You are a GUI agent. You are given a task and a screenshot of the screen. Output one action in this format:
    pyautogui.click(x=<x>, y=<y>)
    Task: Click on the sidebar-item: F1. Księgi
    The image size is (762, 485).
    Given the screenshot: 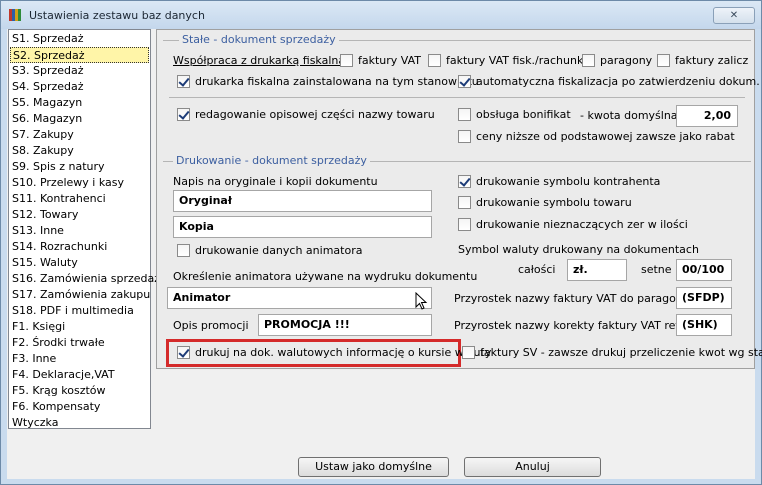 What is the action you would take?
    pyautogui.click(x=79, y=327)
    